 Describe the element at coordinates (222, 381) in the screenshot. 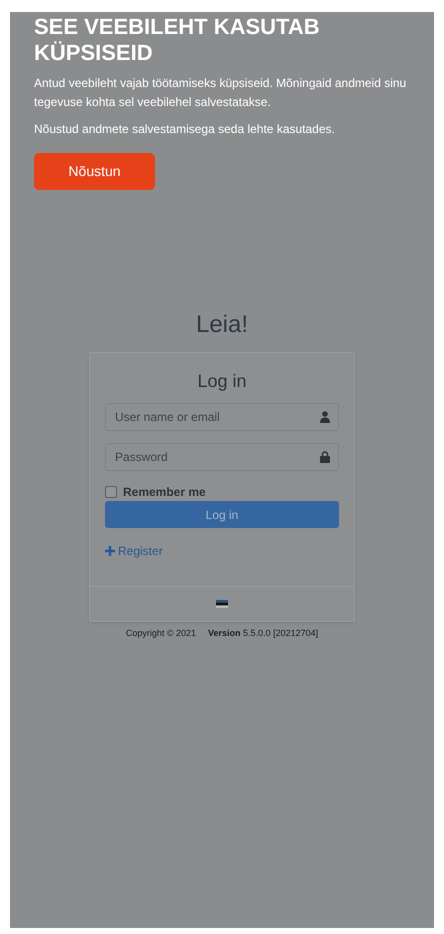

I see `login-title: Log in` at that location.